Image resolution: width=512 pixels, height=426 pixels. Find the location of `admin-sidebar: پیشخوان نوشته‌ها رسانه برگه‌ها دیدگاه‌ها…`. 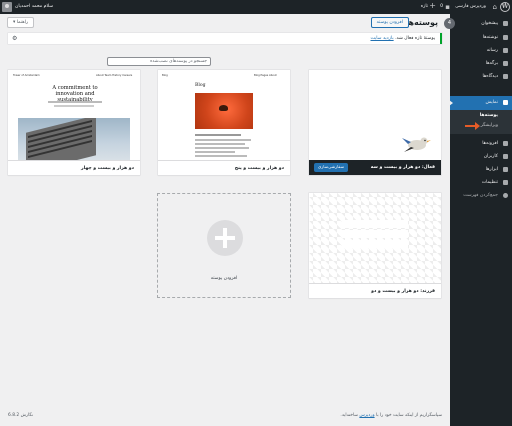

admin-sidebar: پیشخوان نوشته‌ها رسانه برگه‌ها دیدگاه‌ها… is located at coordinates (480, 220).